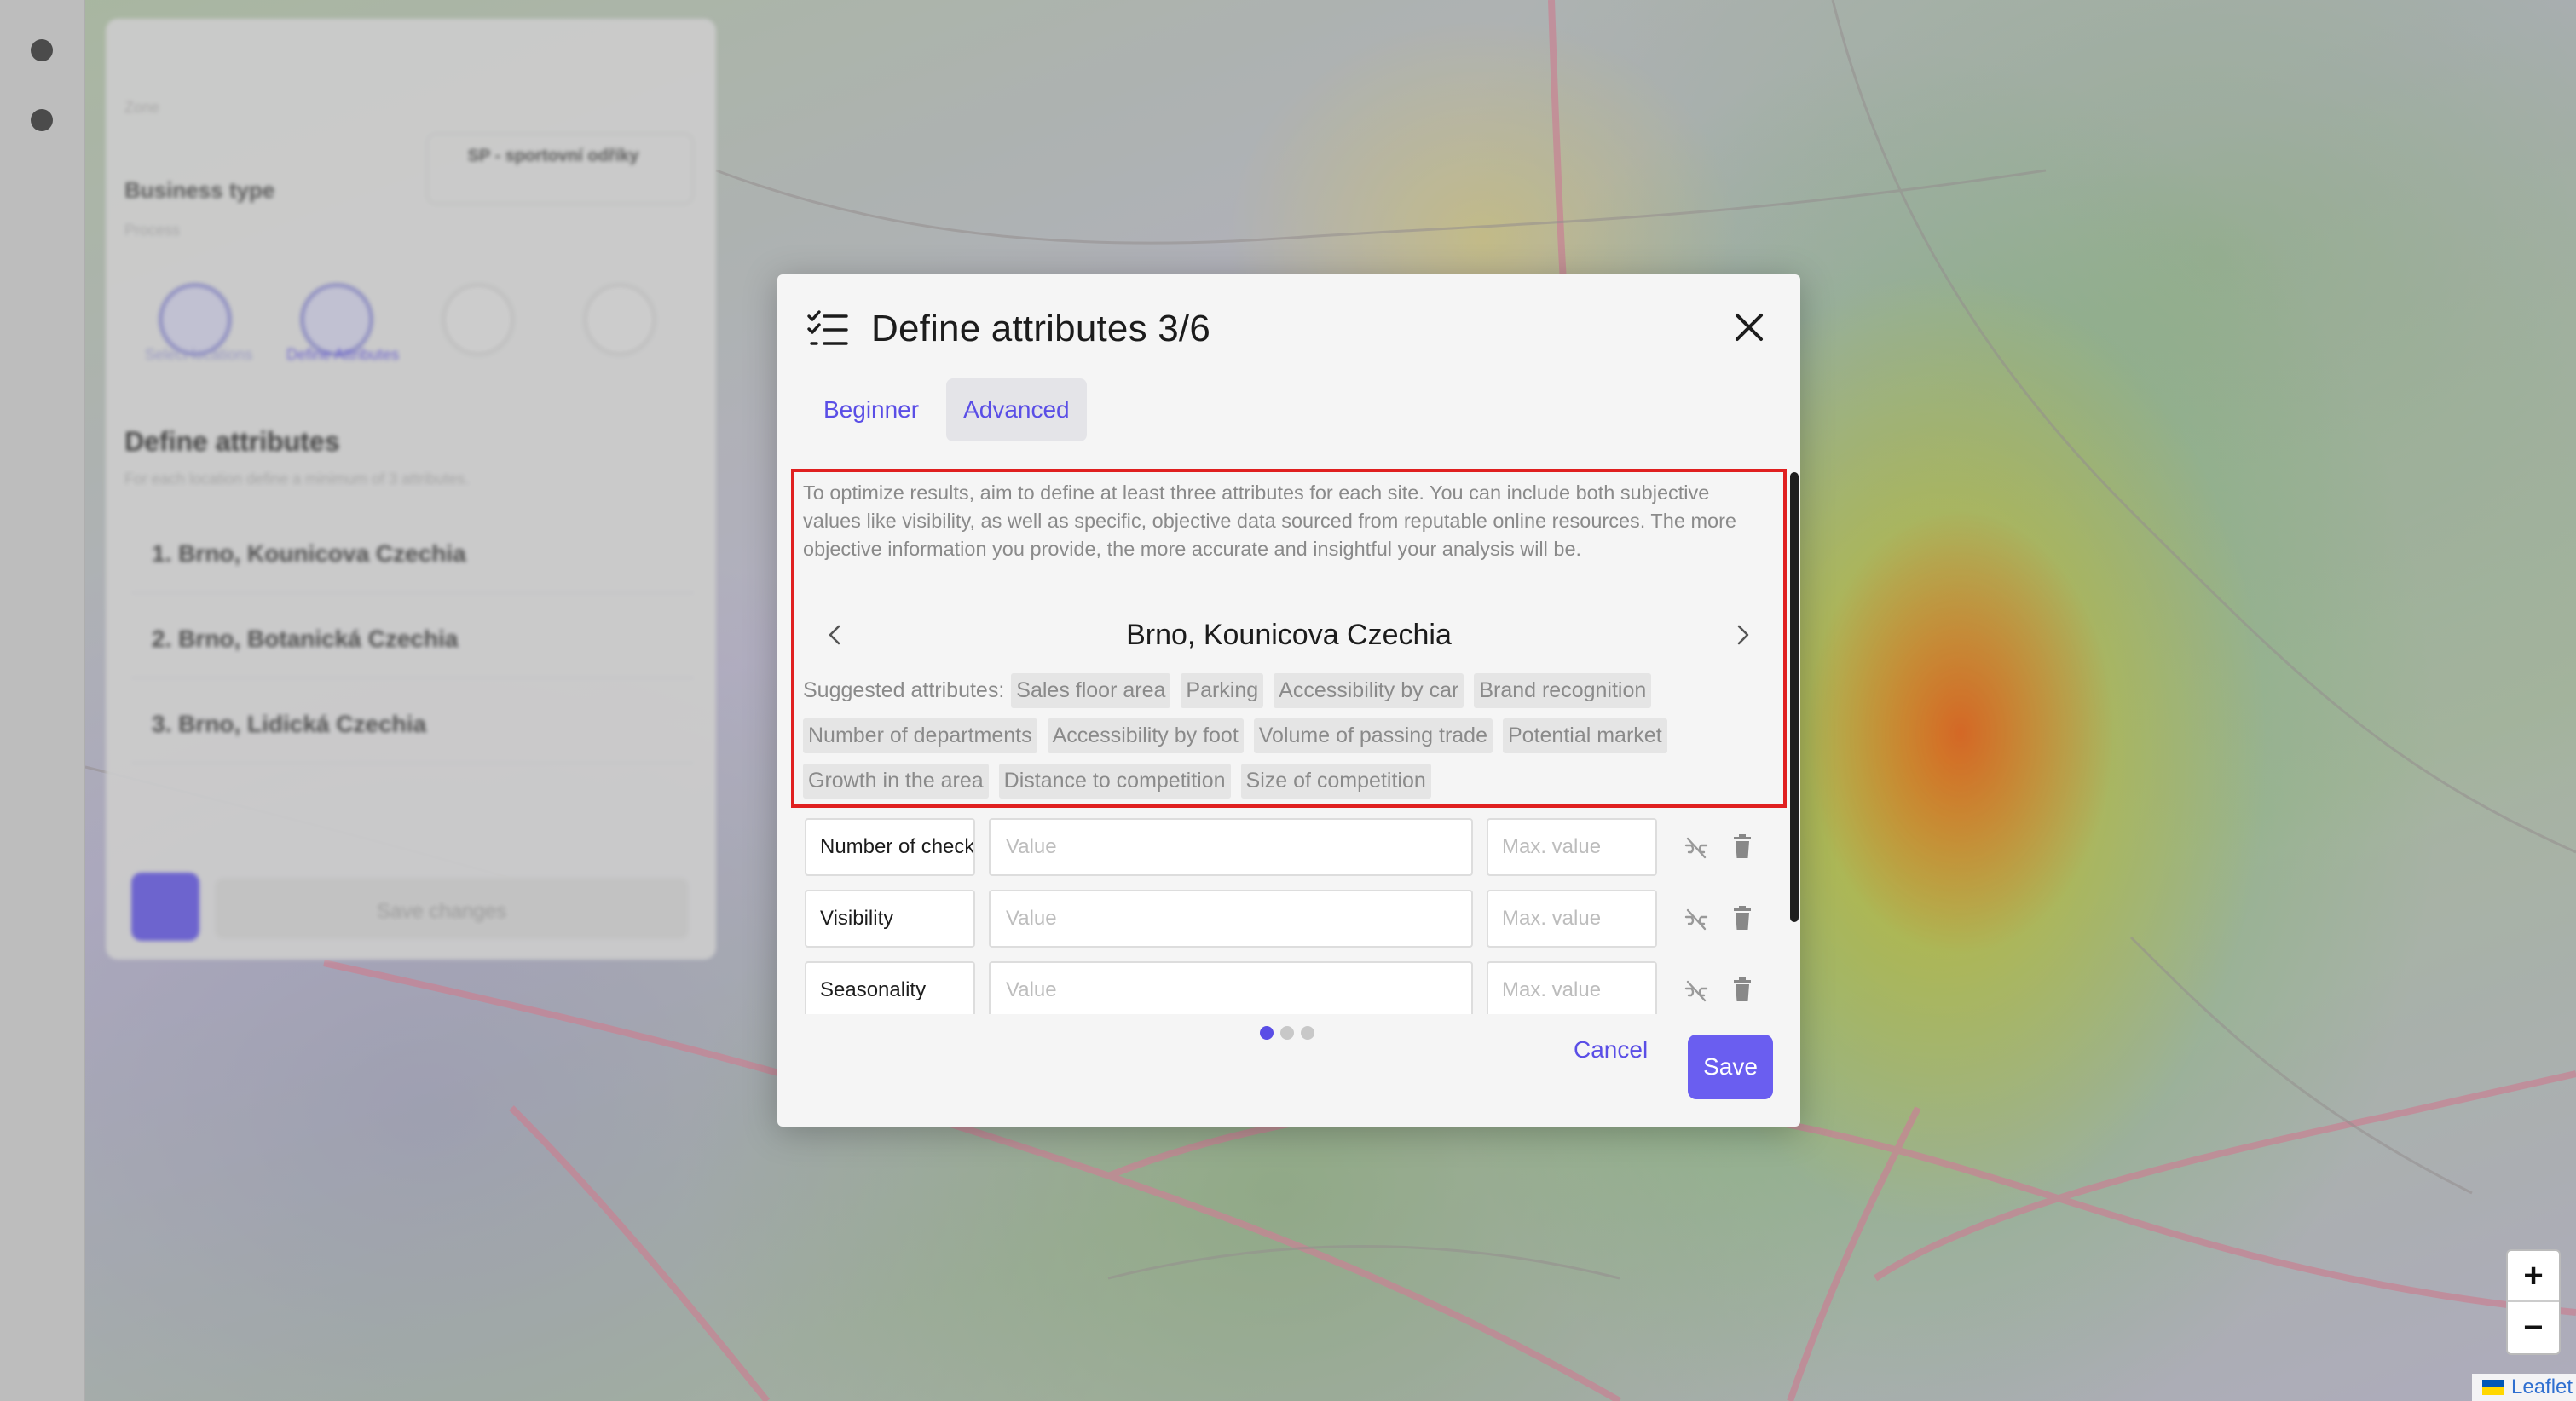  What do you see at coordinates (871, 409) in the screenshot?
I see `tab-beginner: Beginner` at bounding box center [871, 409].